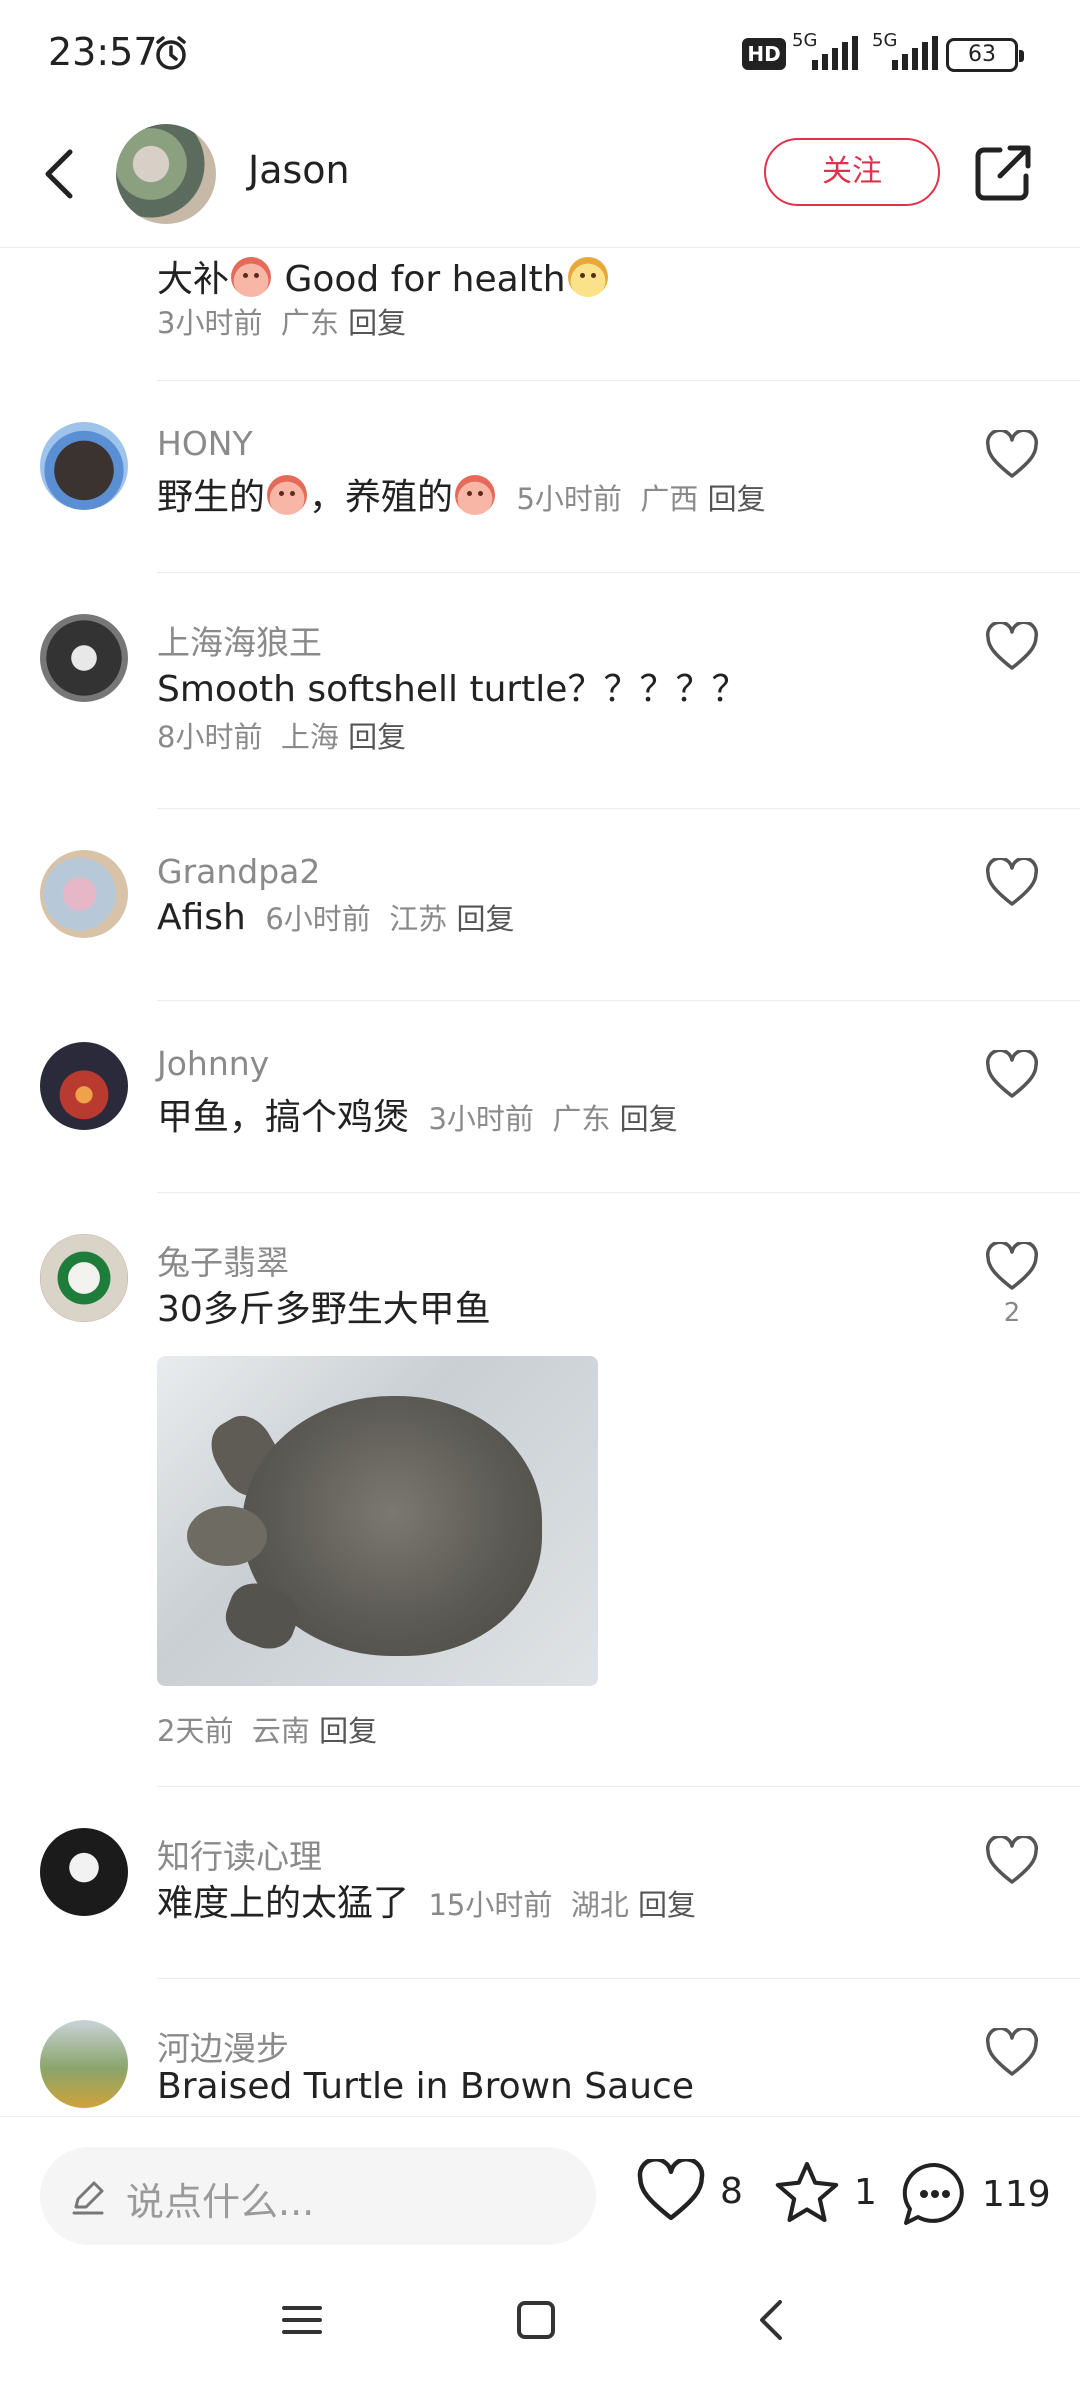  Describe the element at coordinates (731, 2191) in the screenshot. I see `like-count: 8` at that location.